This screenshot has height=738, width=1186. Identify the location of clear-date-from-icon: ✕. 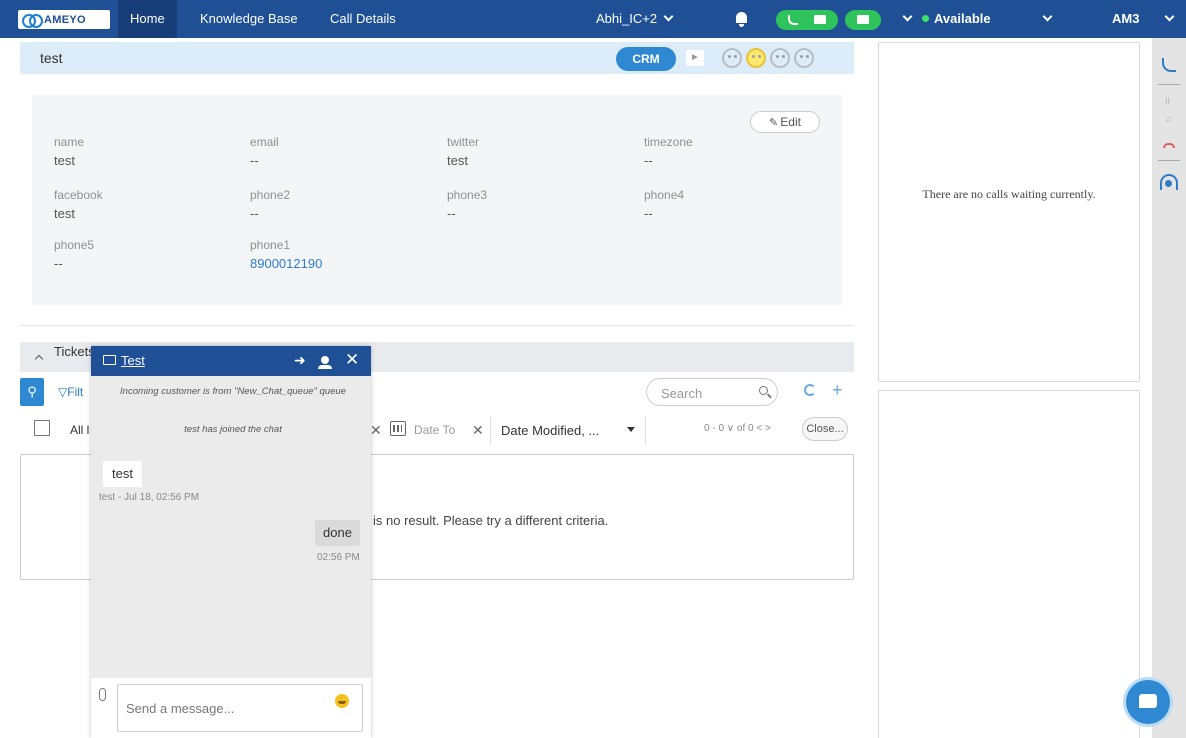
(376, 430).